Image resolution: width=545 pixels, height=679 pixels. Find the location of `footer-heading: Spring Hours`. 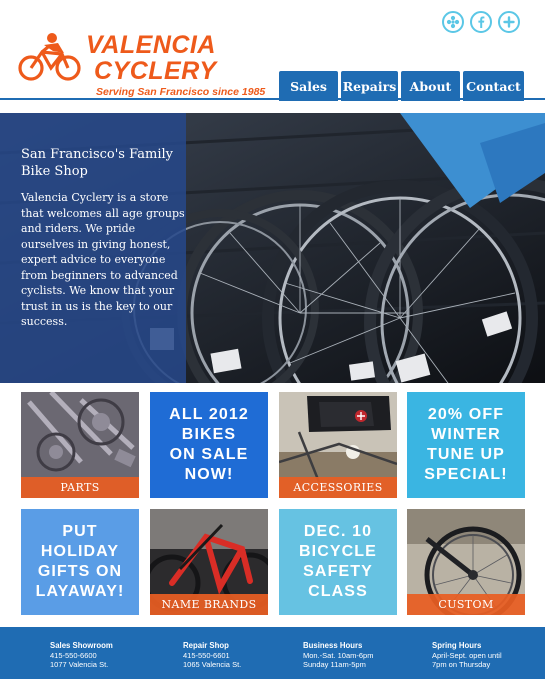

footer-heading: Spring Hours is located at coordinates (457, 645).